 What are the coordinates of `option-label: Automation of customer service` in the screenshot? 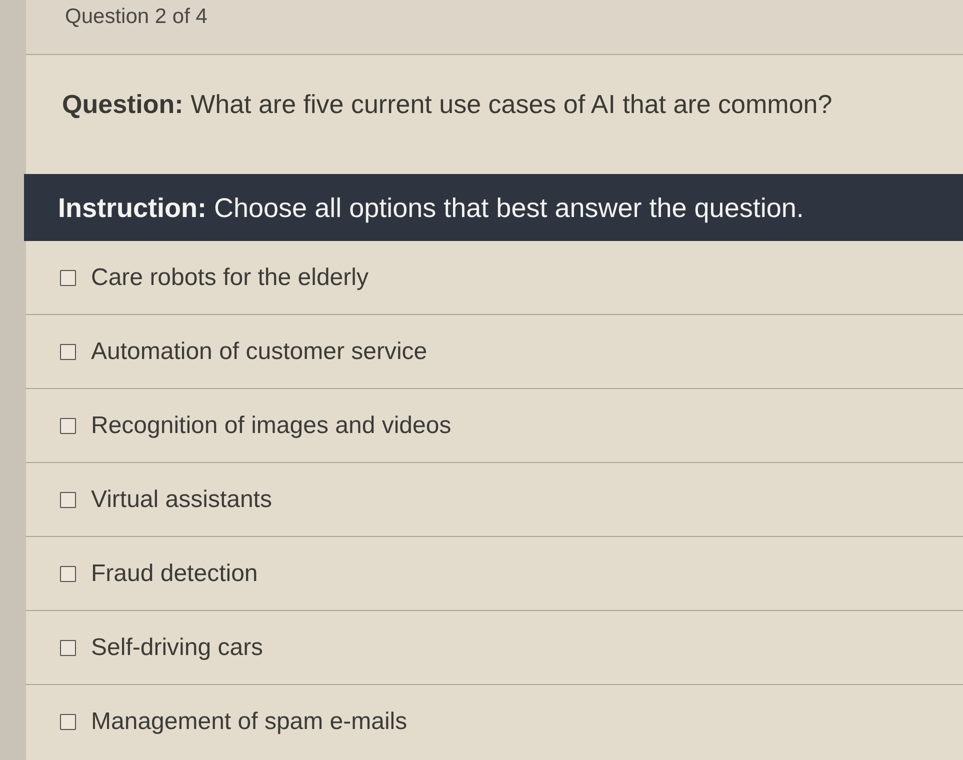 It's located at (259, 352).